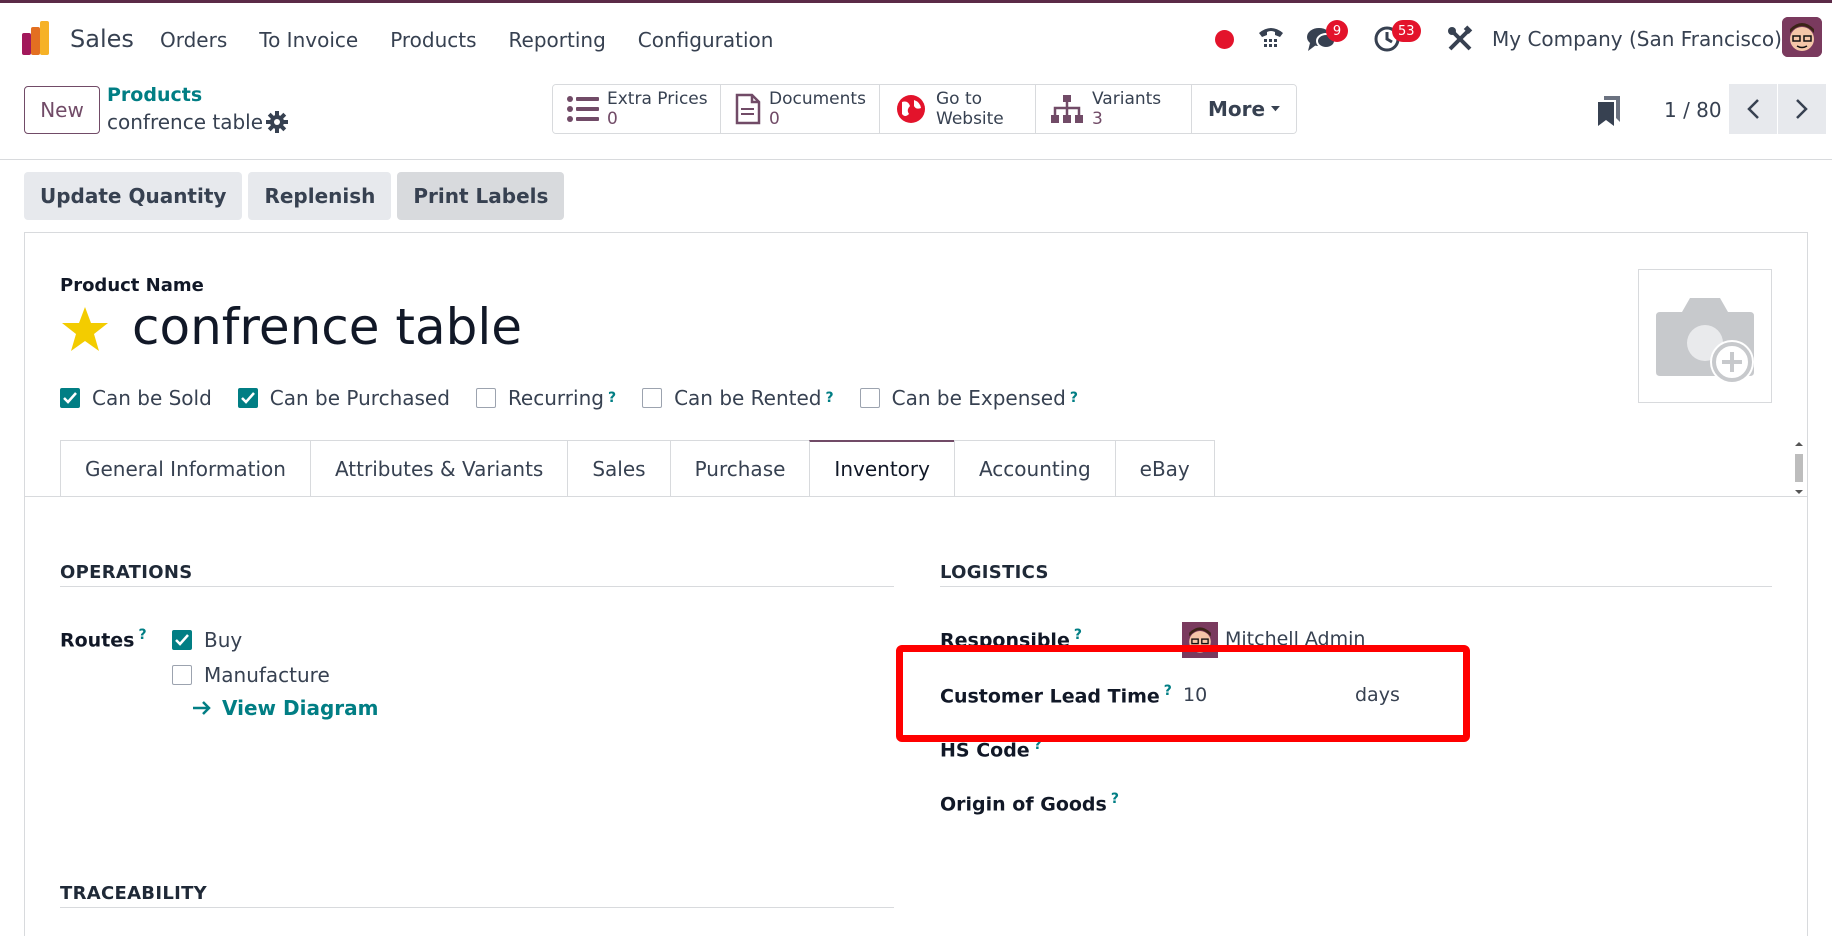 This screenshot has width=1832, height=936. Describe the element at coordinates (1460, 39) in the screenshot. I see `tools-icon` at that location.